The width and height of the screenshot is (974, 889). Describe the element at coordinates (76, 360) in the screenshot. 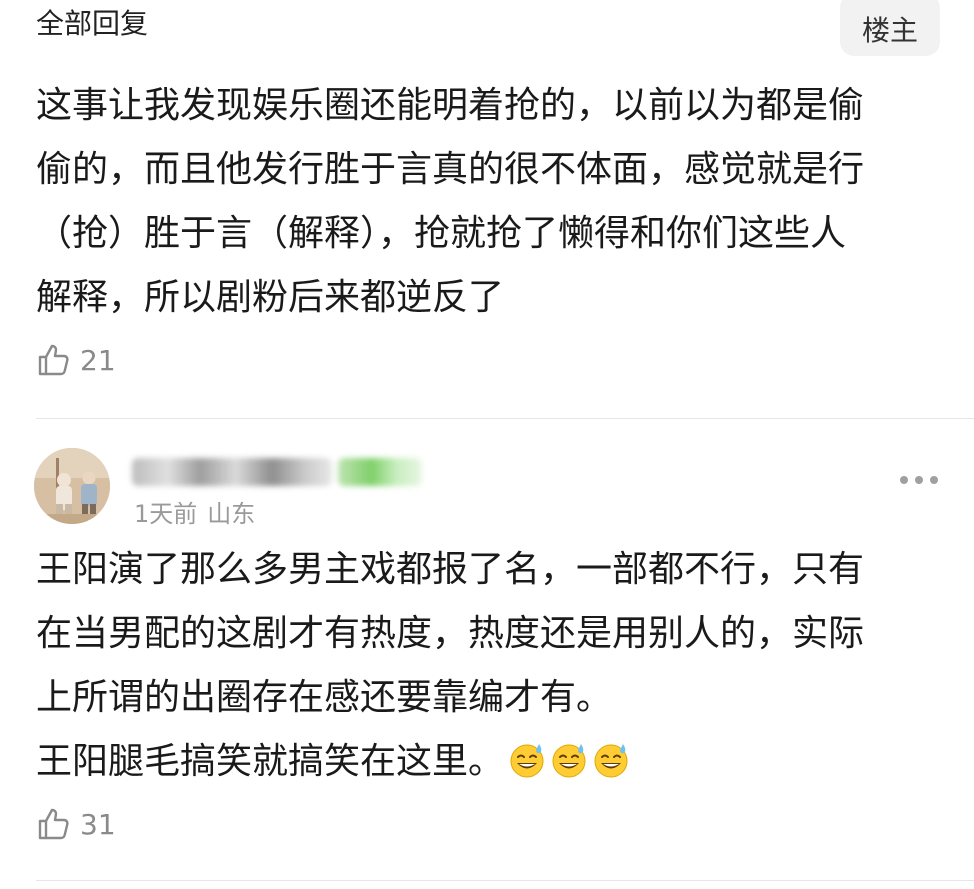

I see `like-button: 21` at that location.